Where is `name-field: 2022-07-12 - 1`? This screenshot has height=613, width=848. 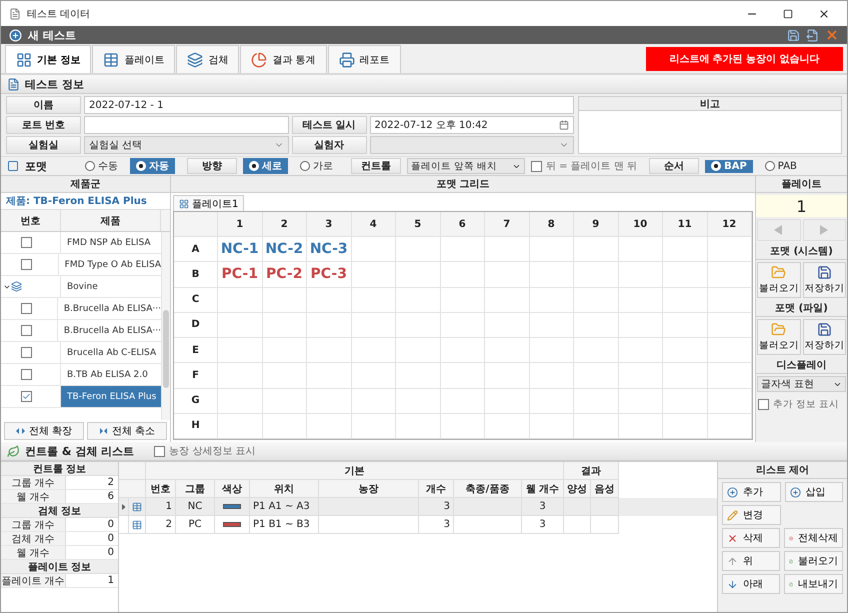 name-field: 2022-07-12 - 1 is located at coordinates (329, 105).